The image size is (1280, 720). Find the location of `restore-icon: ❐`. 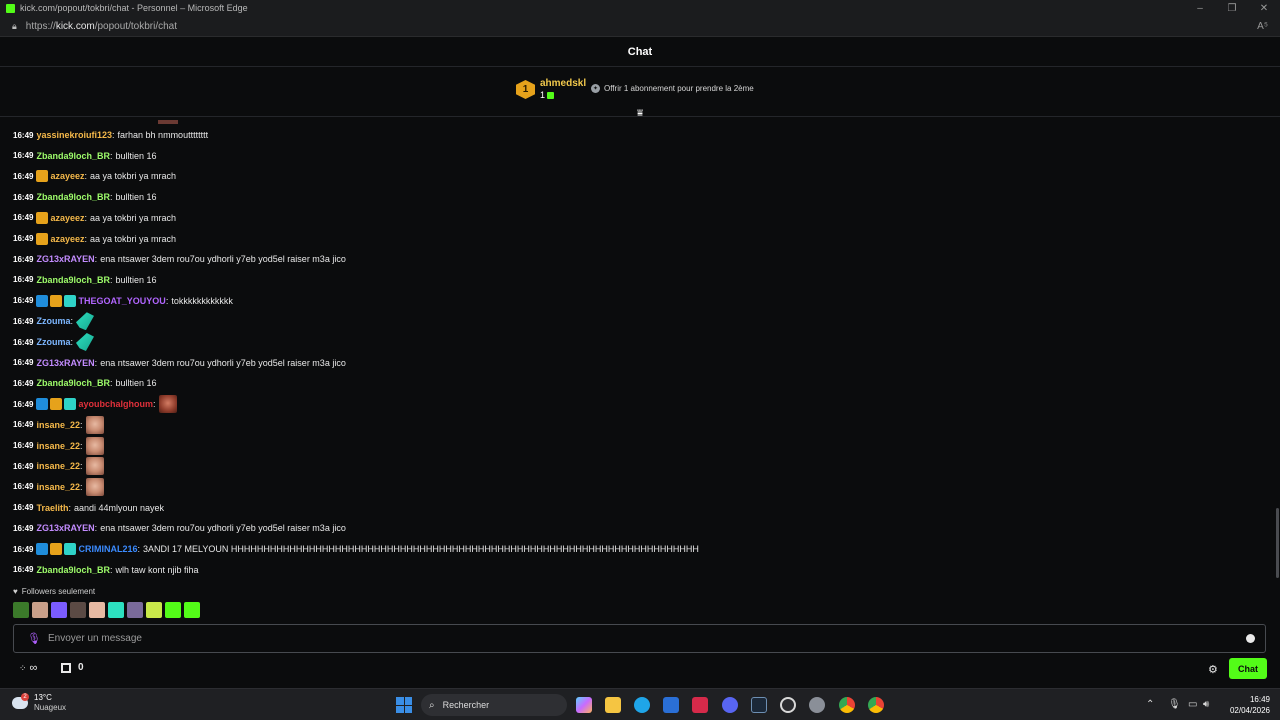

restore-icon: ❐ is located at coordinates (1232, 8).